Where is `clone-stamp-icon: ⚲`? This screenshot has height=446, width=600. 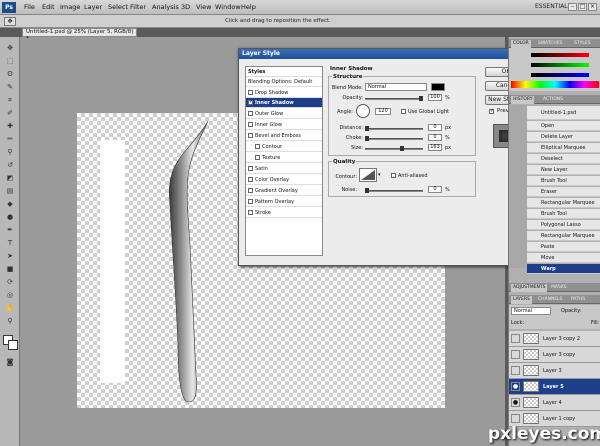
clone-stamp-icon: ⚲ is located at coordinates (10, 152).